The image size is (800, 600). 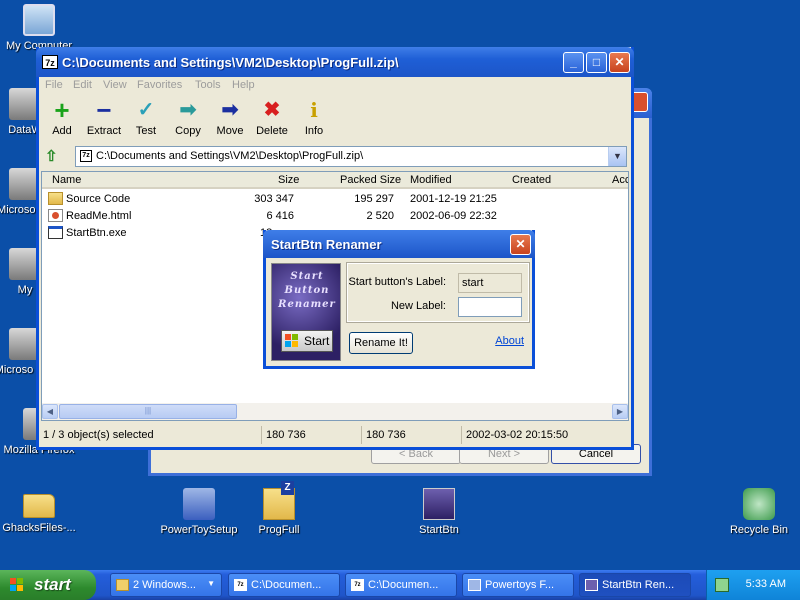 What do you see at coordinates (159, 85) in the screenshot?
I see `menu-favorites: Favorites` at bounding box center [159, 85].